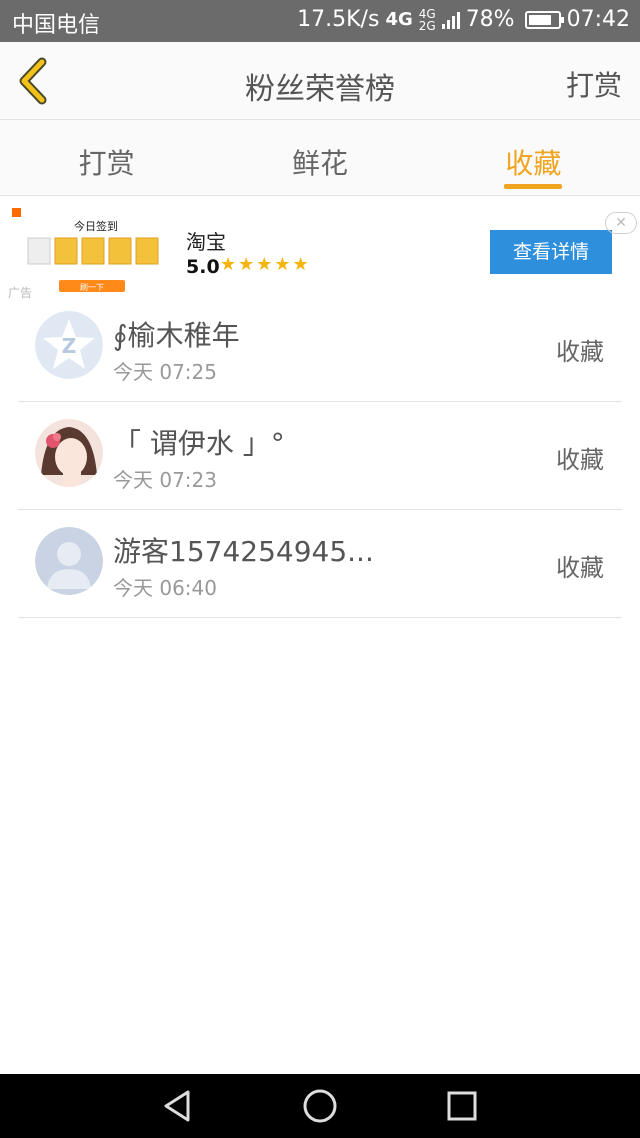 The width and height of the screenshot is (640, 1138). What do you see at coordinates (165, 372) in the screenshot?
I see `timestamp: 今天 07:25` at bounding box center [165, 372].